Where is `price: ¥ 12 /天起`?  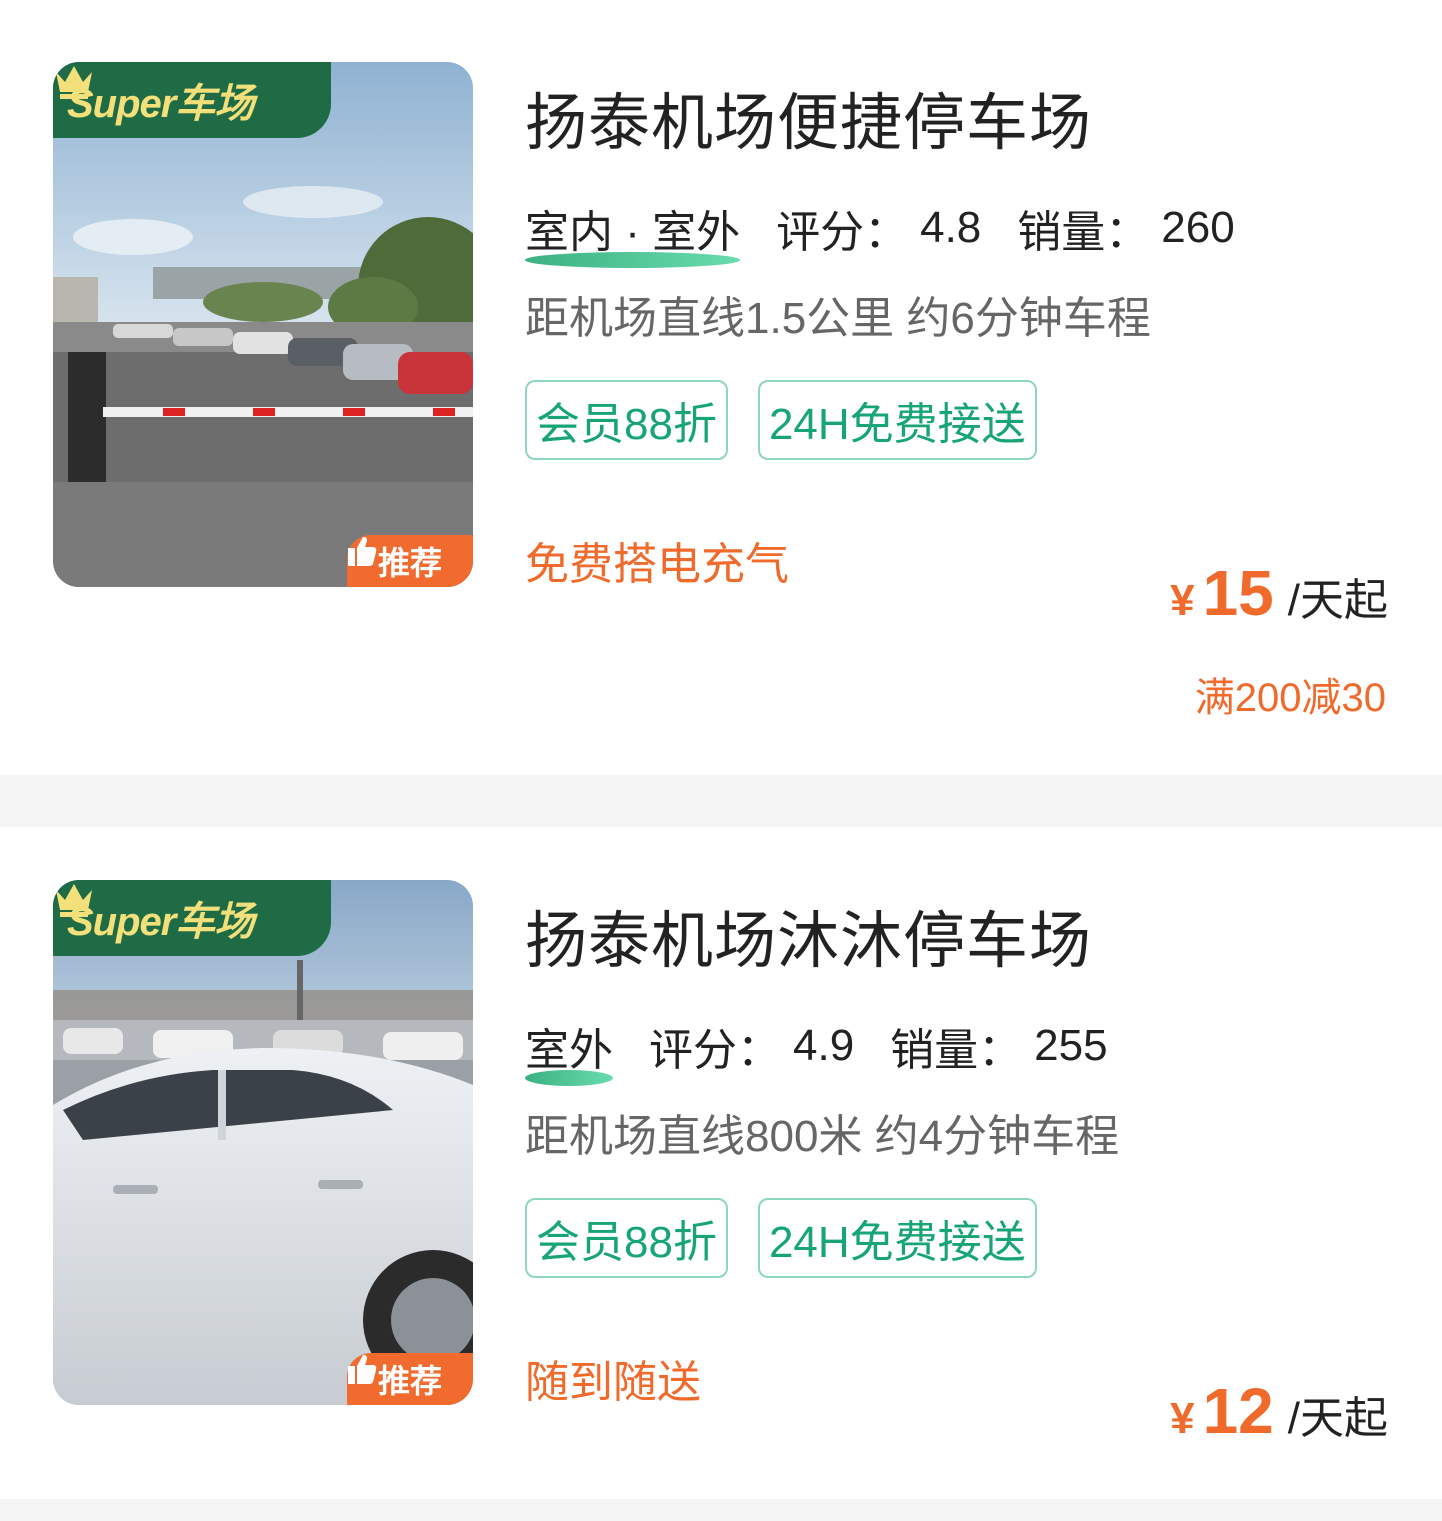 price: ¥ 12 /天起 is located at coordinates (1279, 1411).